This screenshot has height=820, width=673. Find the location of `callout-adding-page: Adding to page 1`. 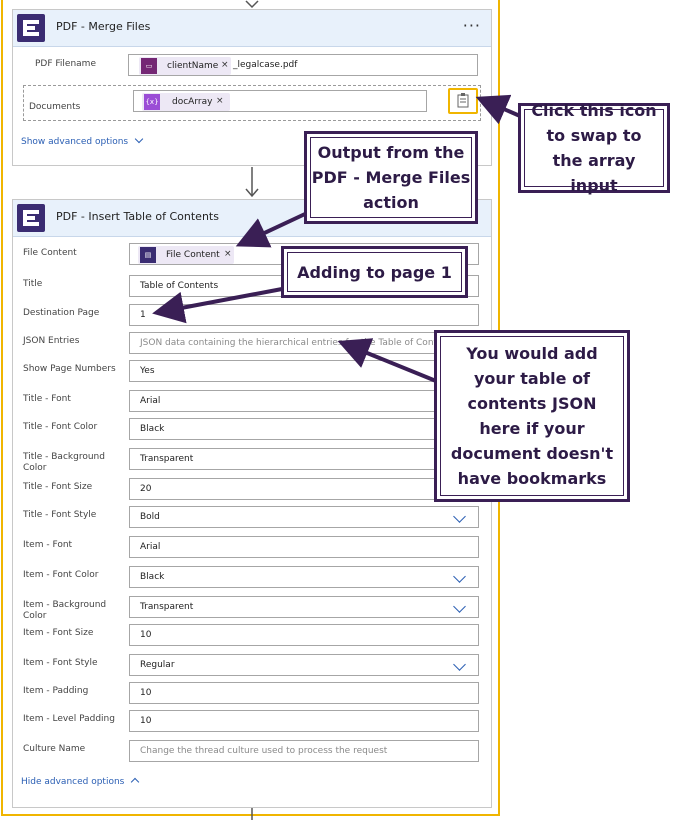

callout-adding-page: Adding to page 1 is located at coordinates (374, 272).